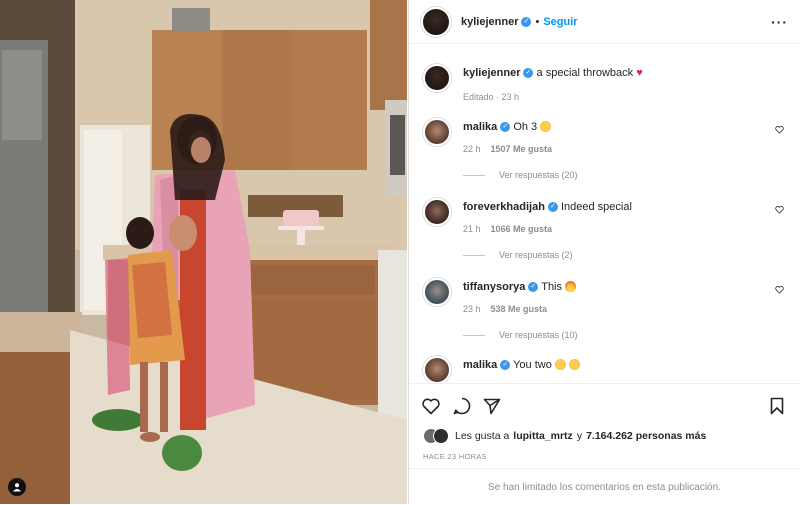  I want to click on author-username: kyliejenner, so click(489, 22).